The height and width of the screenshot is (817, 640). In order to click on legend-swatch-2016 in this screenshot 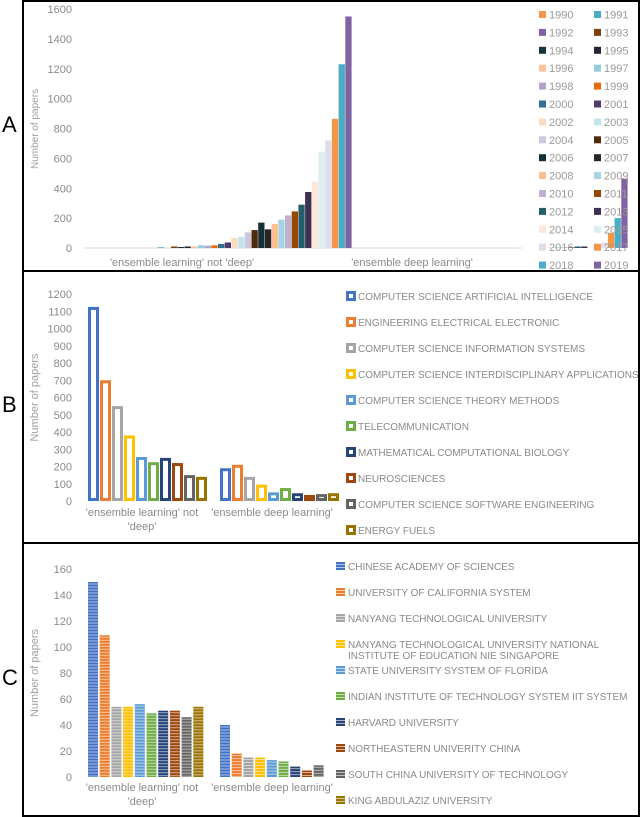, I will do `click(542, 247)`.